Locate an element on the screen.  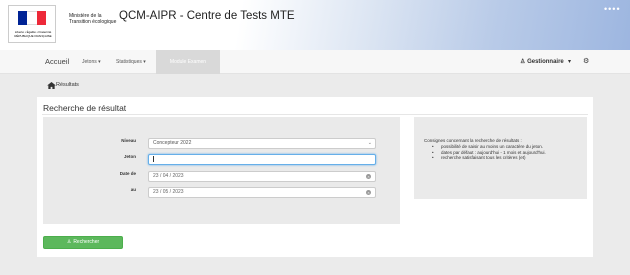
home-icon is located at coordinates (51, 85).